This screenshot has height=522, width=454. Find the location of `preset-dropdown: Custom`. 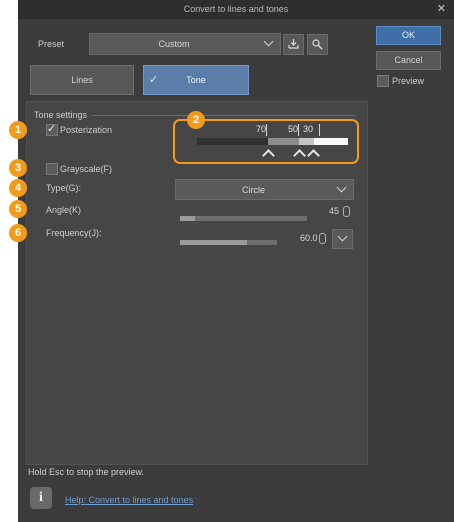

preset-dropdown: Custom is located at coordinates (185, 44).